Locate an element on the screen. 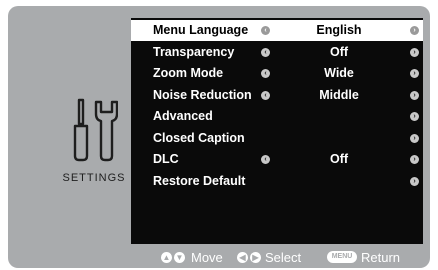  menu-item-label: DLC is located at coordinates (166, 159).